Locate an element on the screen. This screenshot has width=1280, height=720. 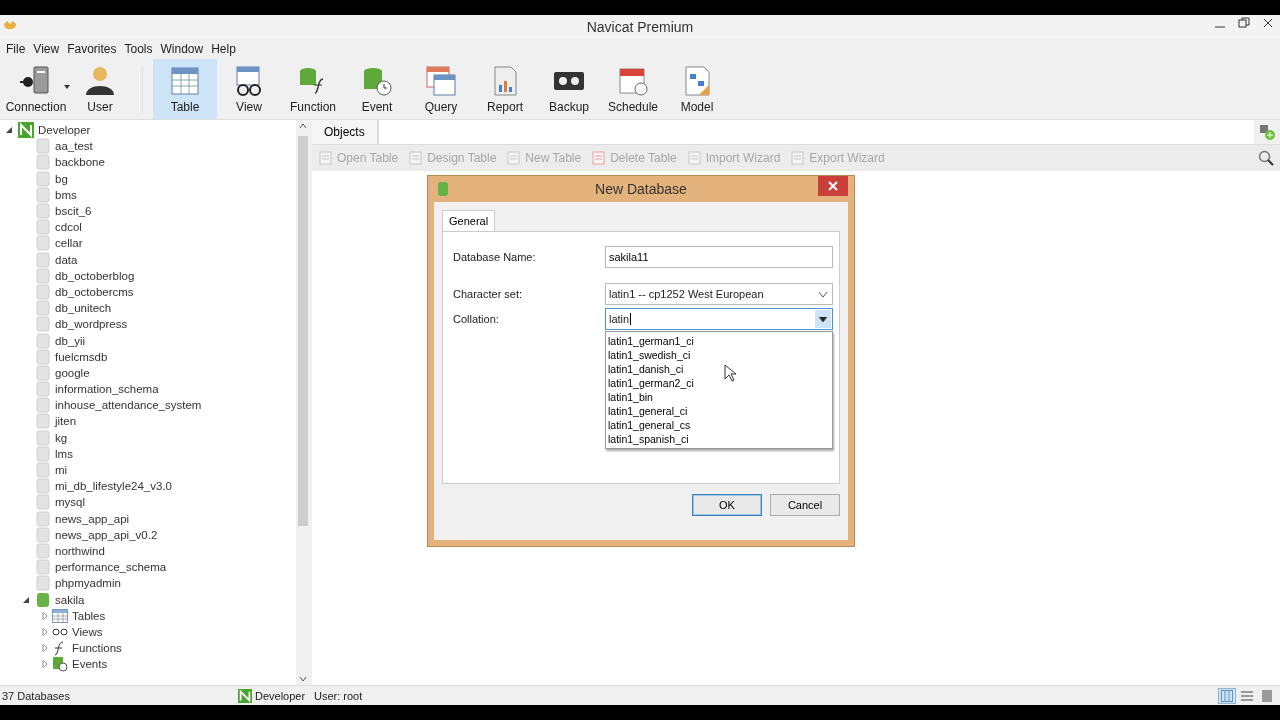
menu-item: Favorites is located at coordinates (92, 49).